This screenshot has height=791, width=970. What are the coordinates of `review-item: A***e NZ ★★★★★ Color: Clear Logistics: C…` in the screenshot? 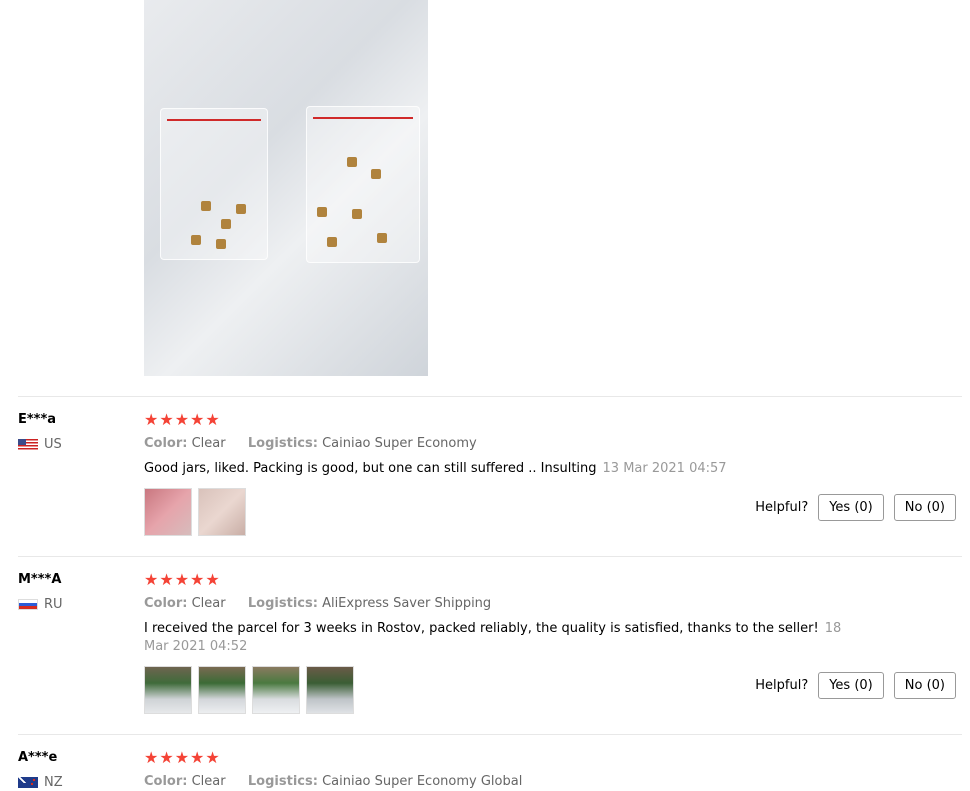 It's located at (490, 762).